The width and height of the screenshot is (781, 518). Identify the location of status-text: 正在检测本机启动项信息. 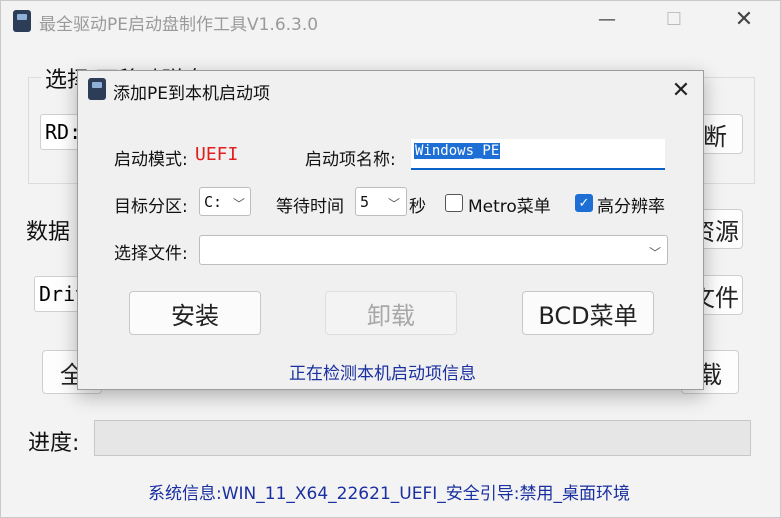
(382, 374).